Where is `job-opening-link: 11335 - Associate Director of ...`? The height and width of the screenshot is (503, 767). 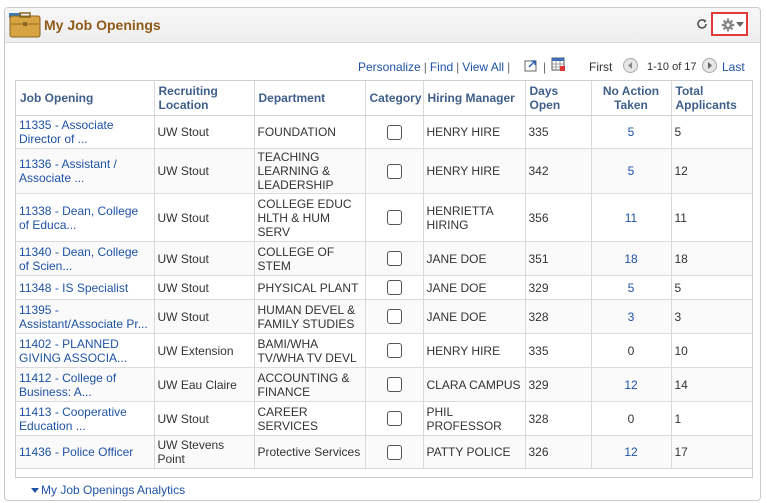 job-opening-link: 11335 - Associate Director of ... is located at coordinates (66, 132).